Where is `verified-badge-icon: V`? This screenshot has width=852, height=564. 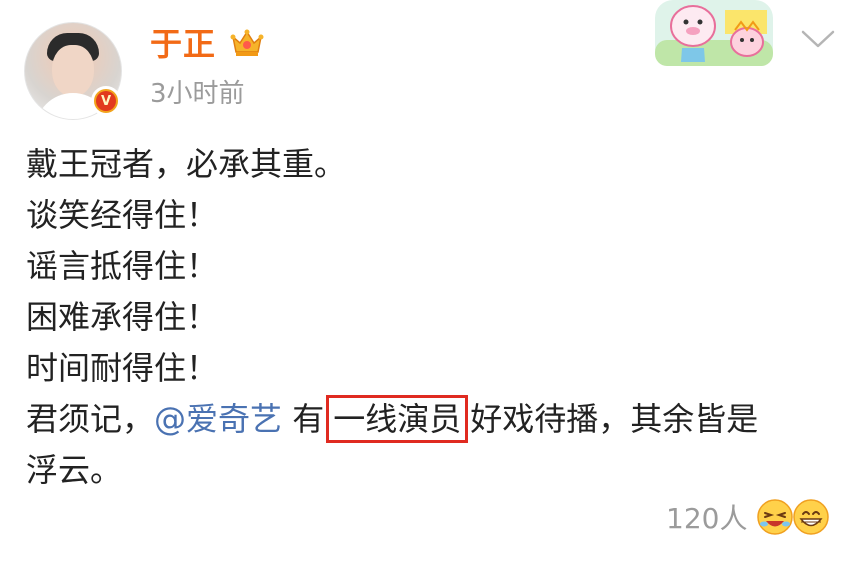 verified-badge-icon: V is located at coordinates (106, 101).